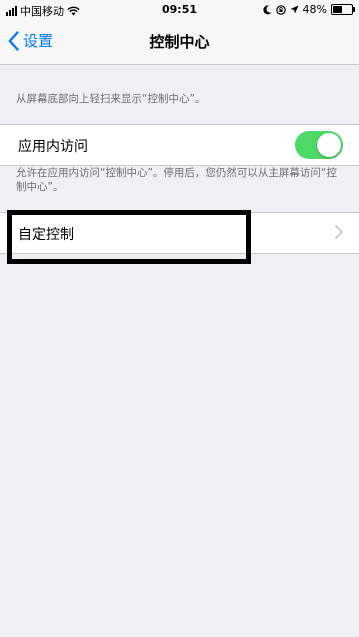 This screenshot has height=637, width=359. Describe the element at coordinates (176, 180) in the screenshot. I see `in-app-access-note: 允许在应用内访问“控制中心”。停用后，您仍然可以从主屏幕访问“控制中心”。` at that location.